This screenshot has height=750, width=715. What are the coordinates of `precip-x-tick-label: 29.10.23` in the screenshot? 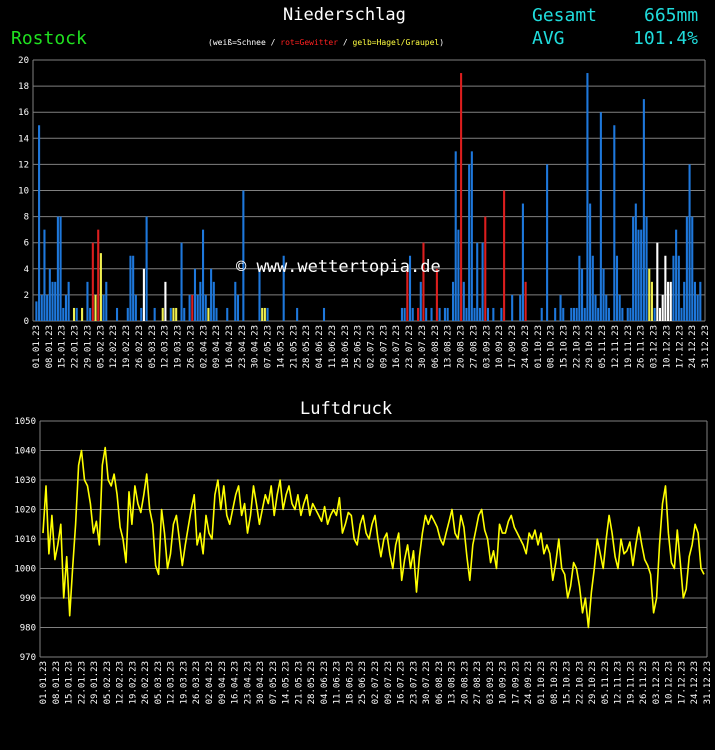 It's located at (590, 346).